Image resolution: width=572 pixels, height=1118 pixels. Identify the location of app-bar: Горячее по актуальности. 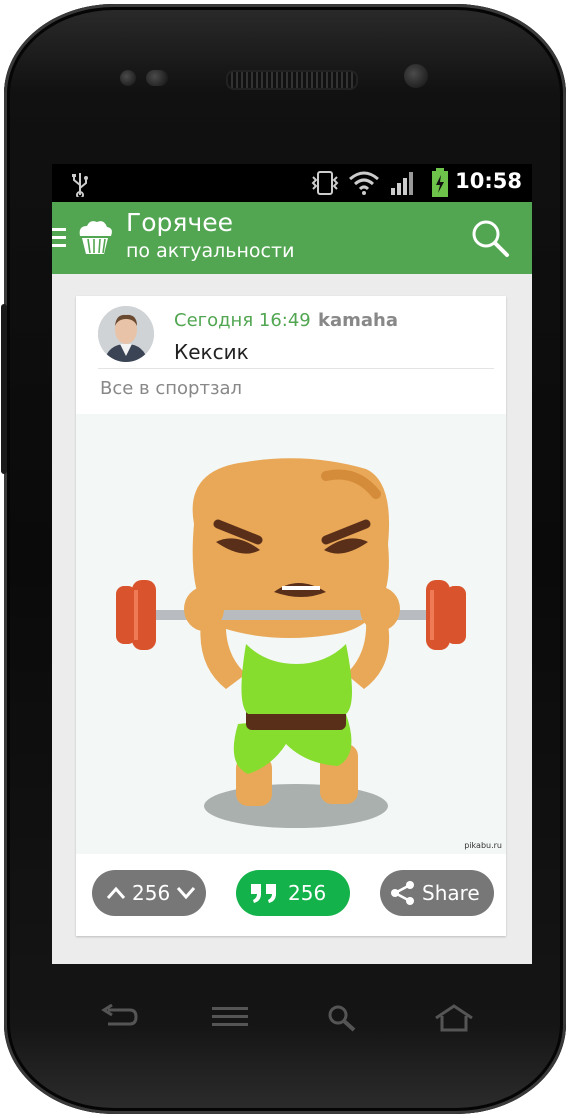
(292, 238).